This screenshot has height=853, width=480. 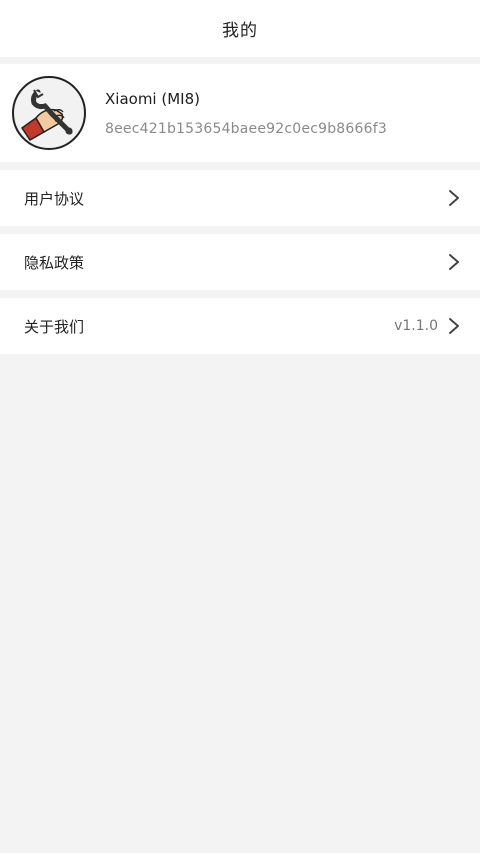 What do you see at coordinates (54, 262) in the screenshot?
I see `menu-item-label: 隐私政策` at bounding box center [54, 262].